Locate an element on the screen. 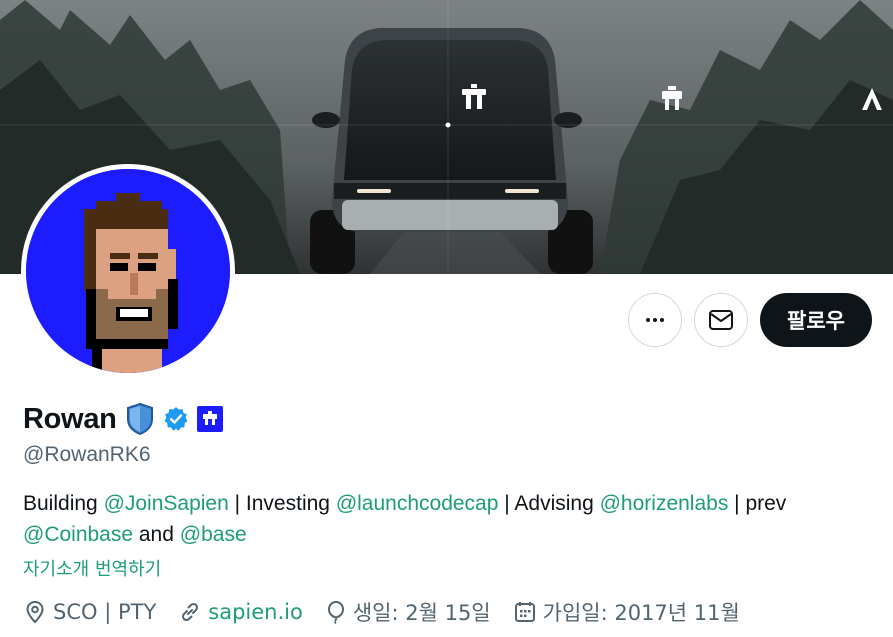 The height and width of the screenshot is (637, 893). mail-icon is located at coordinates (721, 320).